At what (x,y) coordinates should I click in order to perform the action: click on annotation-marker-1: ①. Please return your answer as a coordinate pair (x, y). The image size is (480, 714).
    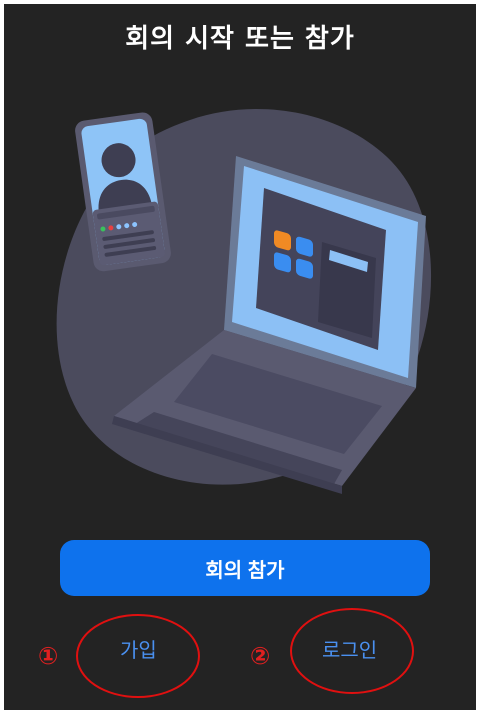
    Looking at the image, I should click on (48, 656).